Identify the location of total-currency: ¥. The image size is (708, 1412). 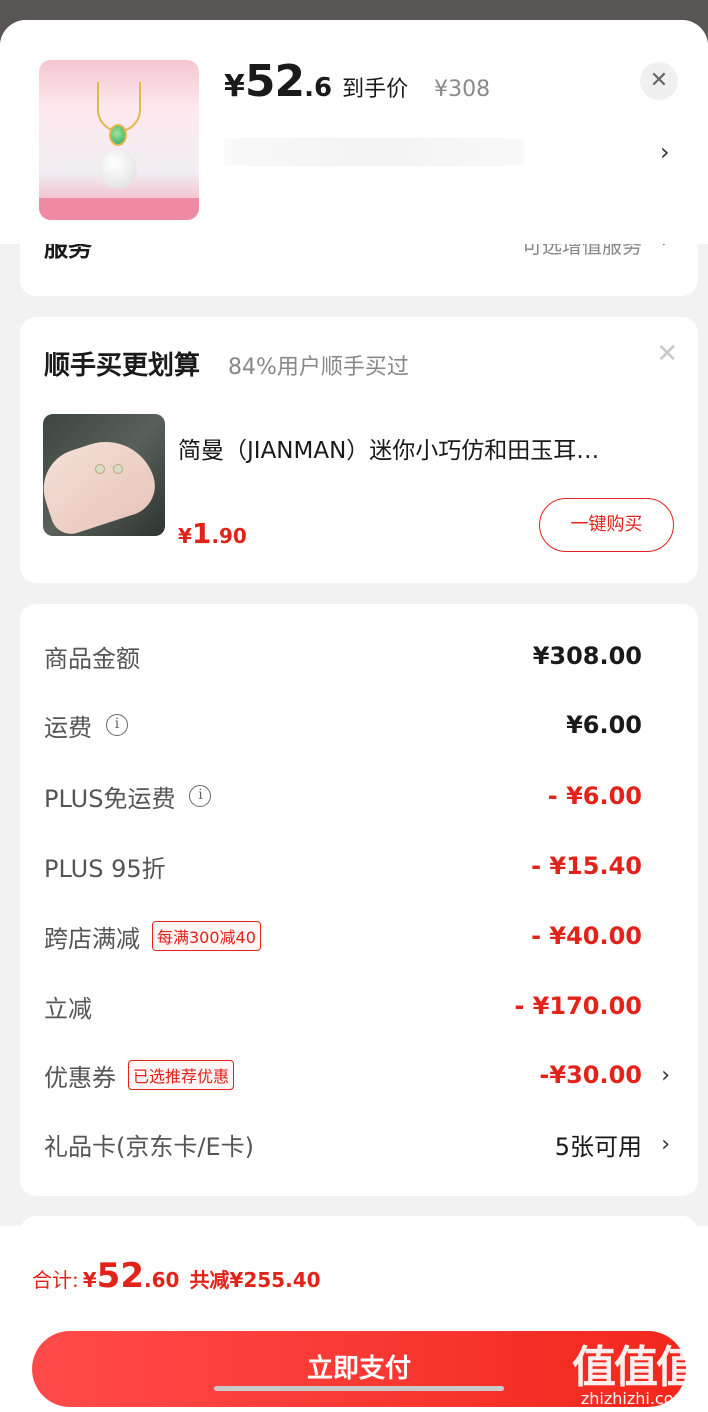
(89, 1280).